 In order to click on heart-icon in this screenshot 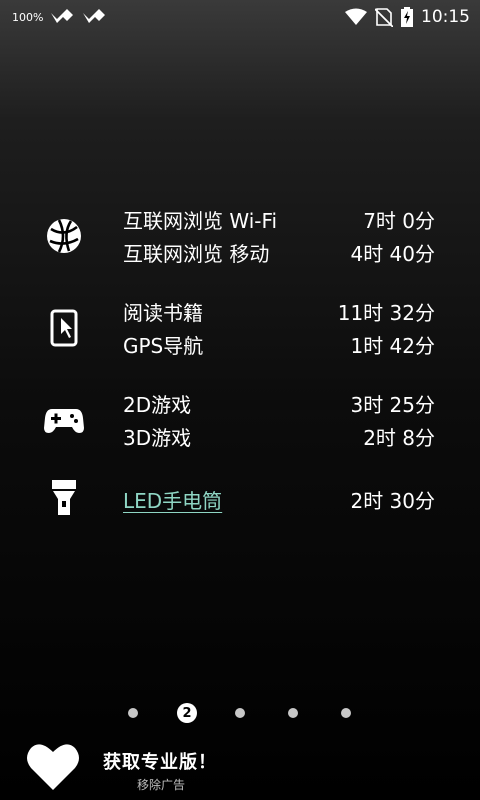, I will do `click(53, 767)`.